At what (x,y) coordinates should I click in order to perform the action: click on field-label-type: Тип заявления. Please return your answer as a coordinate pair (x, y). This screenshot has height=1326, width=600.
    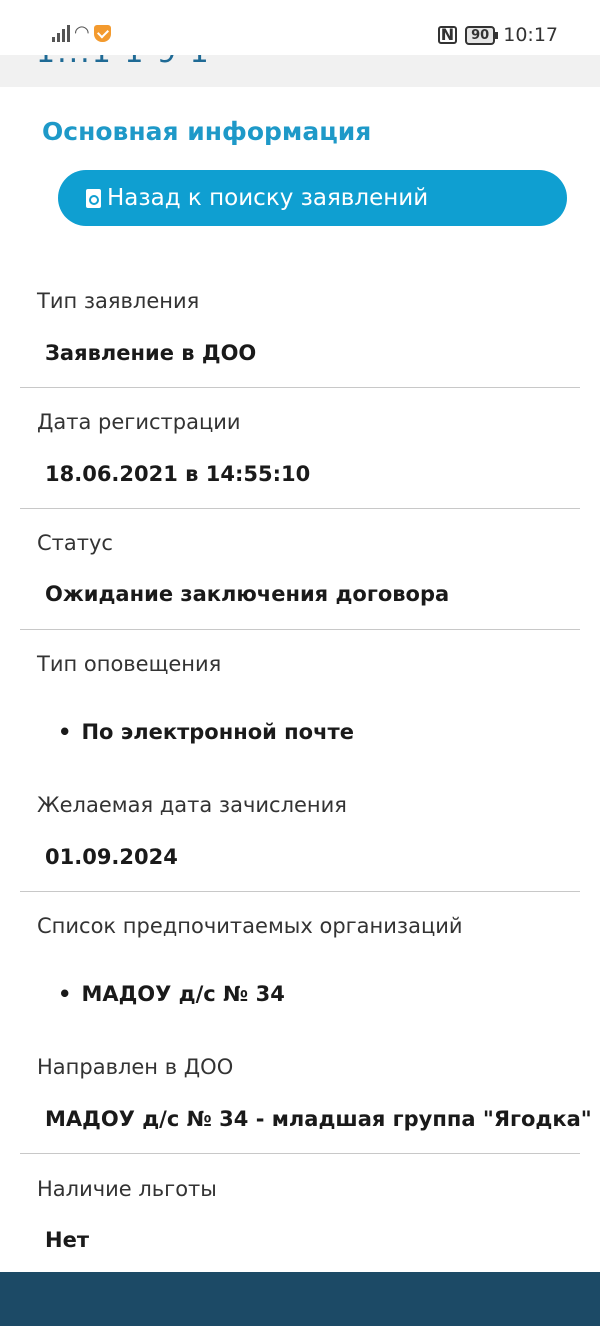
    Looking at the image, I should click on (118, 301).